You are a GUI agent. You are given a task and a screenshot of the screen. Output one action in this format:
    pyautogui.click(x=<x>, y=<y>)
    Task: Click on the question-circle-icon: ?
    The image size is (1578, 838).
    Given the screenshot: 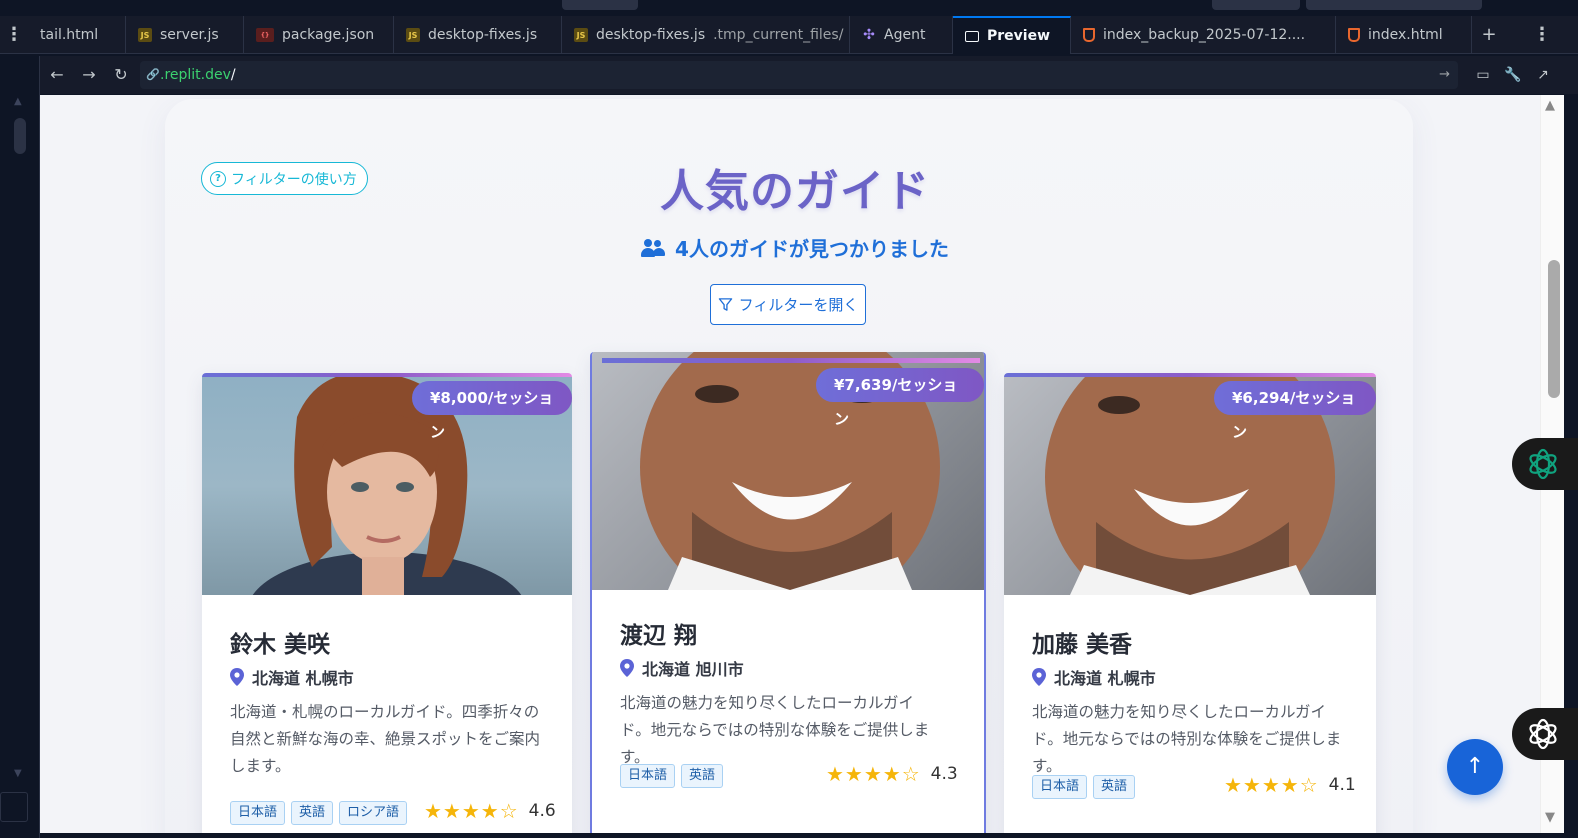 What is the action you would take?
    pyautogui.click(x=218, y=178)
    